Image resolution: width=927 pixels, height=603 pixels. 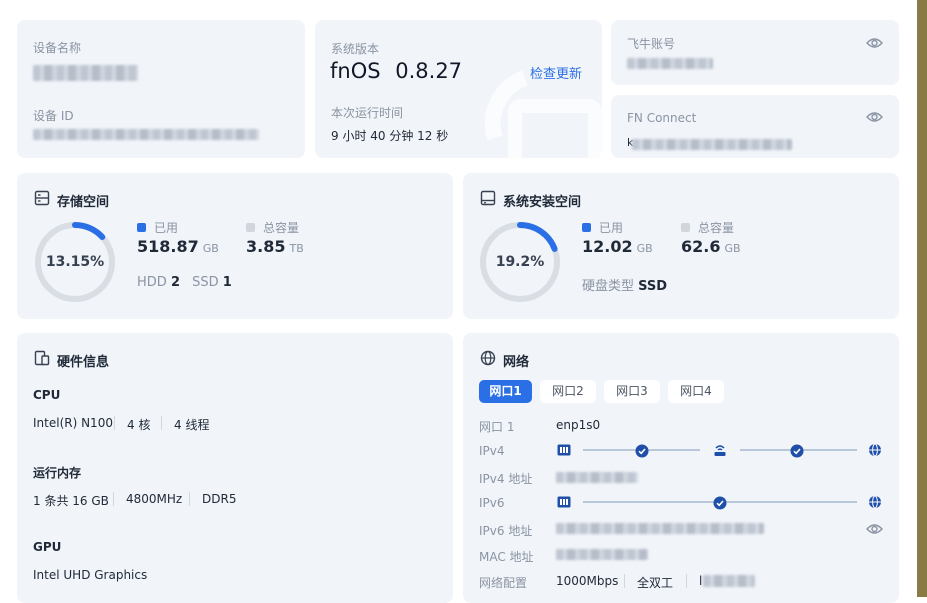 What do you see at coordinates (390, 136) in the screenshot?
I see `uptime-value: 9 小时 40 分钟 12 秒` at bounding box center [390, 136].